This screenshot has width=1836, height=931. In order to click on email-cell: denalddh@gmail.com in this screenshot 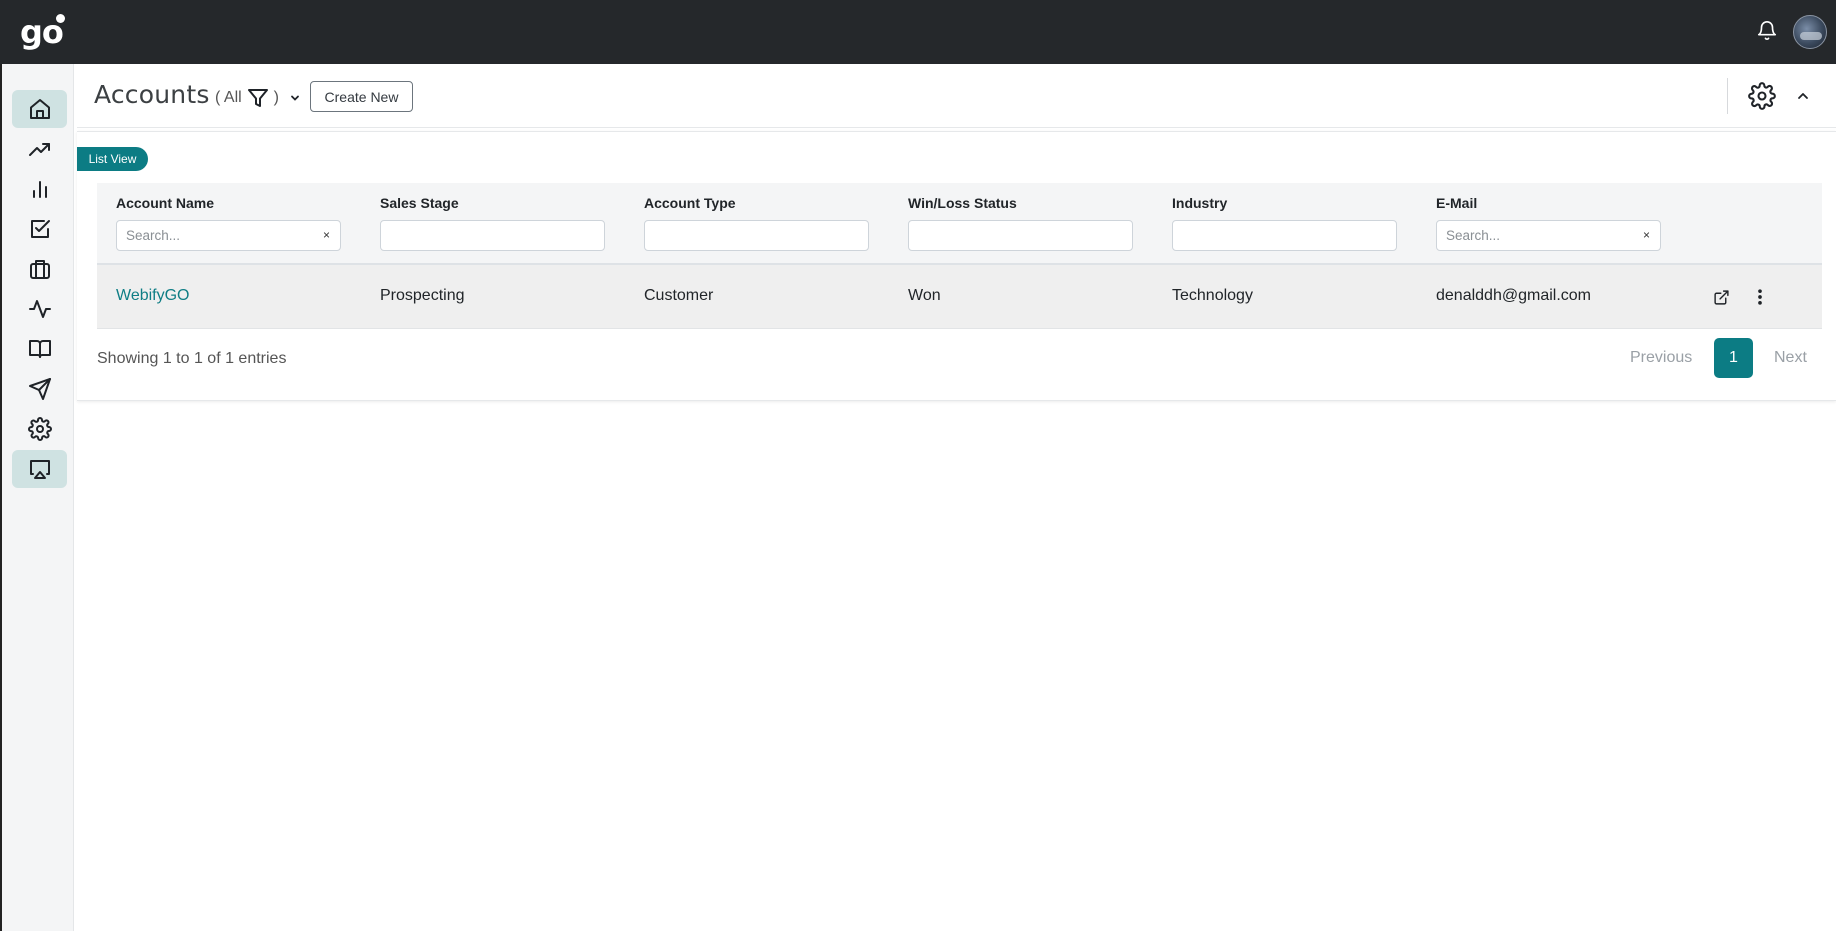, I will do `click(1513, 295)`.